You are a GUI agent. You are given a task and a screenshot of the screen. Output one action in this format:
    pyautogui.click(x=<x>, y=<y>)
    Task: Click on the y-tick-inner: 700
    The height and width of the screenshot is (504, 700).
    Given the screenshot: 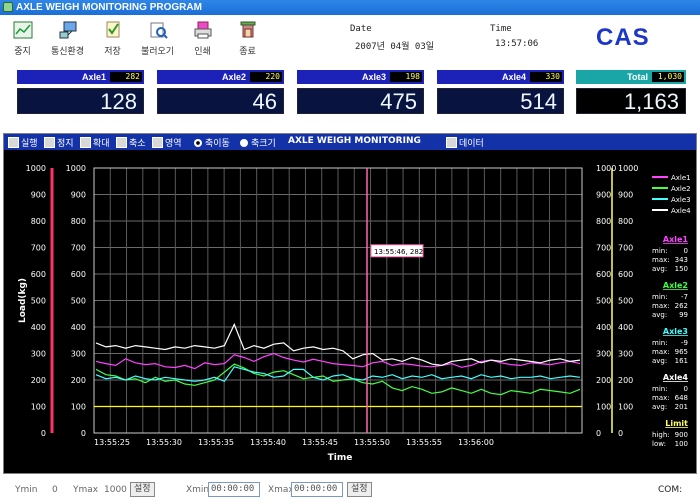 What is the action you would take?
    pyautogui.click(x=78, y=248)
    